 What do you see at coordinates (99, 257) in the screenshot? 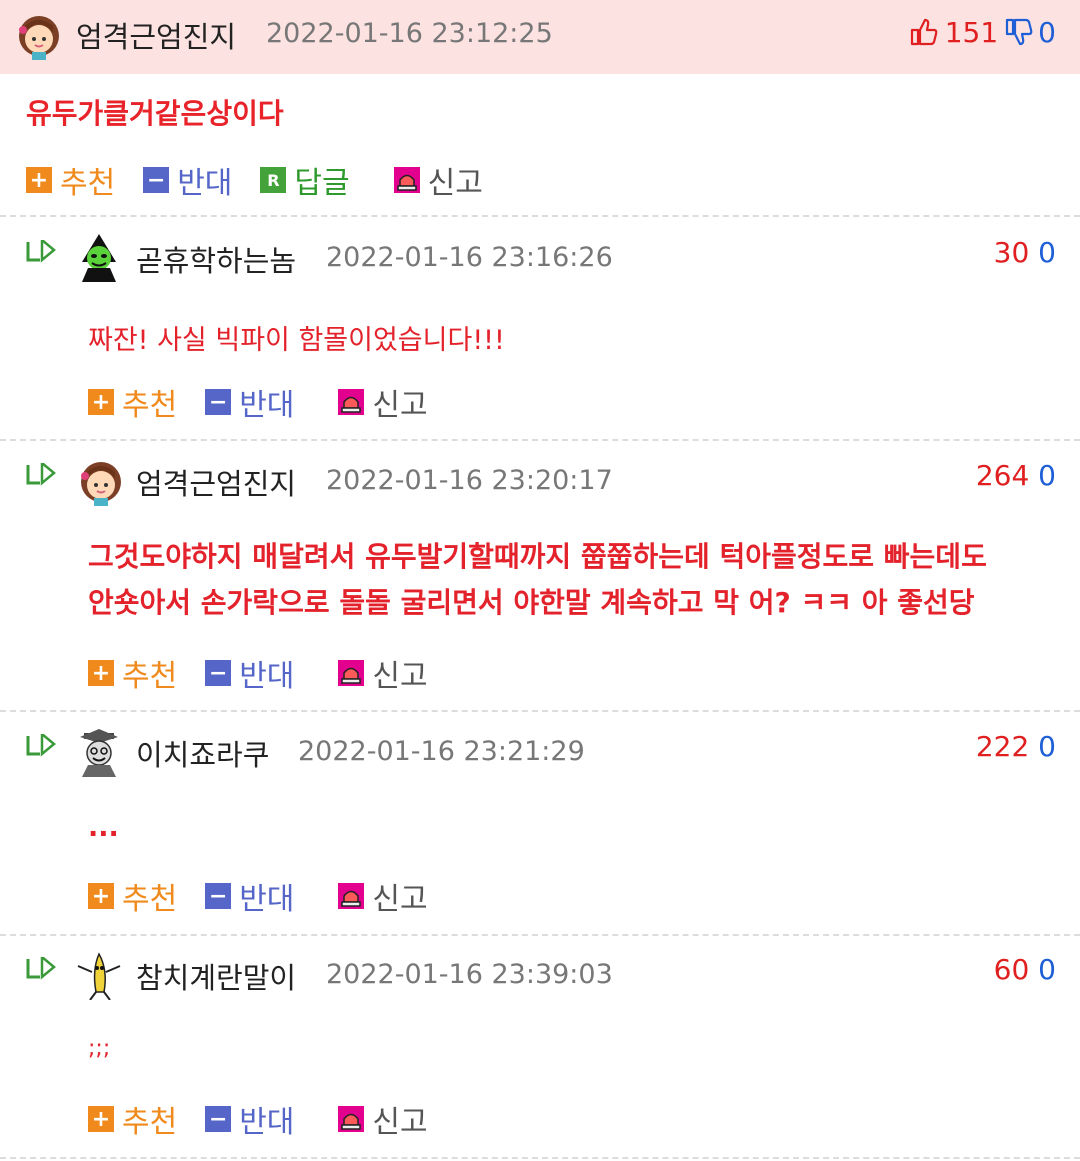
I see `user-avatar-green-icon` at bounding box center [99, 257].